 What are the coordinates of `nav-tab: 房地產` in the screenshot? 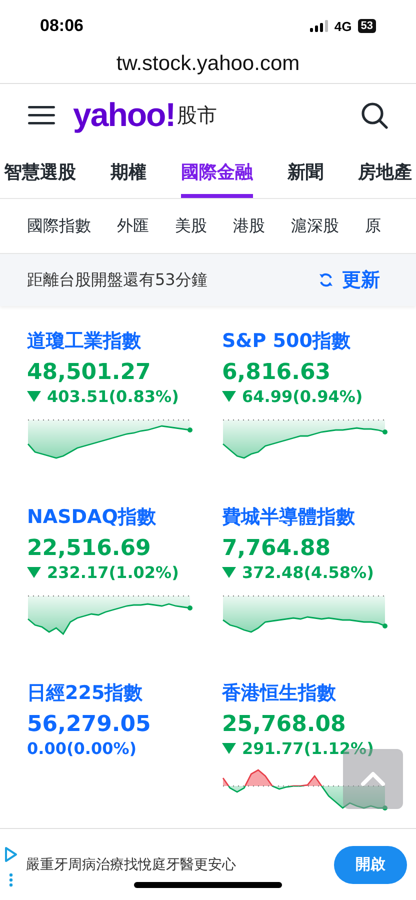 It's located at (385, 172).